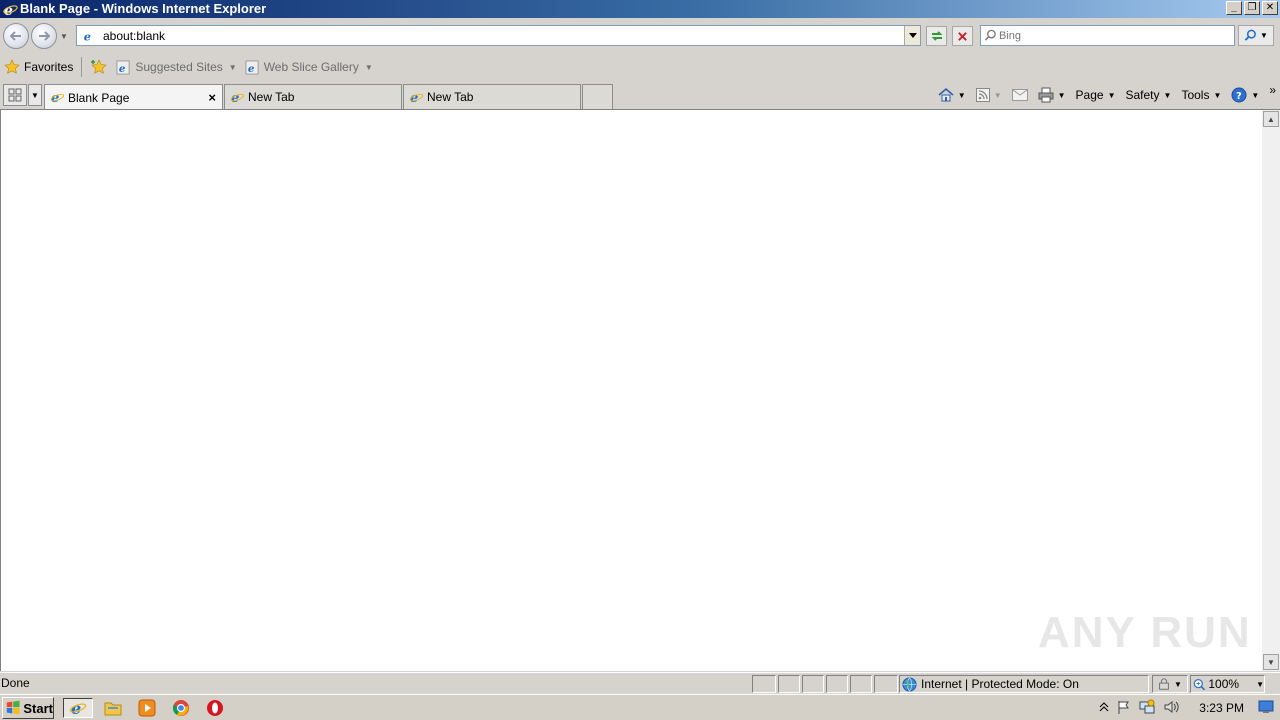 Image resolution: width=1280 pixels, height=720 pixels. What do you see at coordinates (1199, 684) in the screenshot?
I see `zoom-magnifier-icon` at bounding box center [1199, 684].